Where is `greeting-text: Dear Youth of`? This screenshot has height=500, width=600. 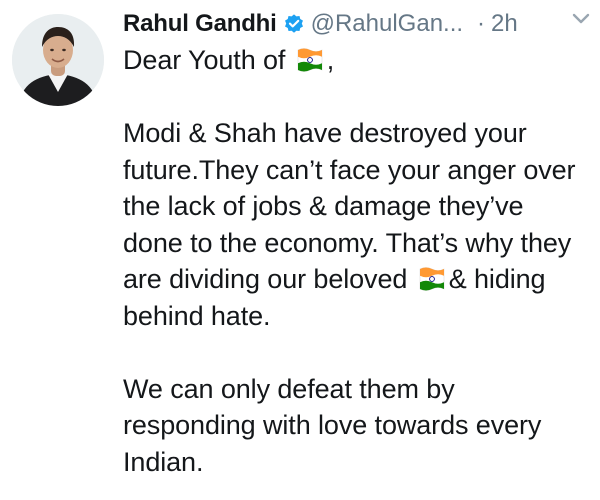 greeting-text: Dear Youth of is located at coordinates (204, 60).